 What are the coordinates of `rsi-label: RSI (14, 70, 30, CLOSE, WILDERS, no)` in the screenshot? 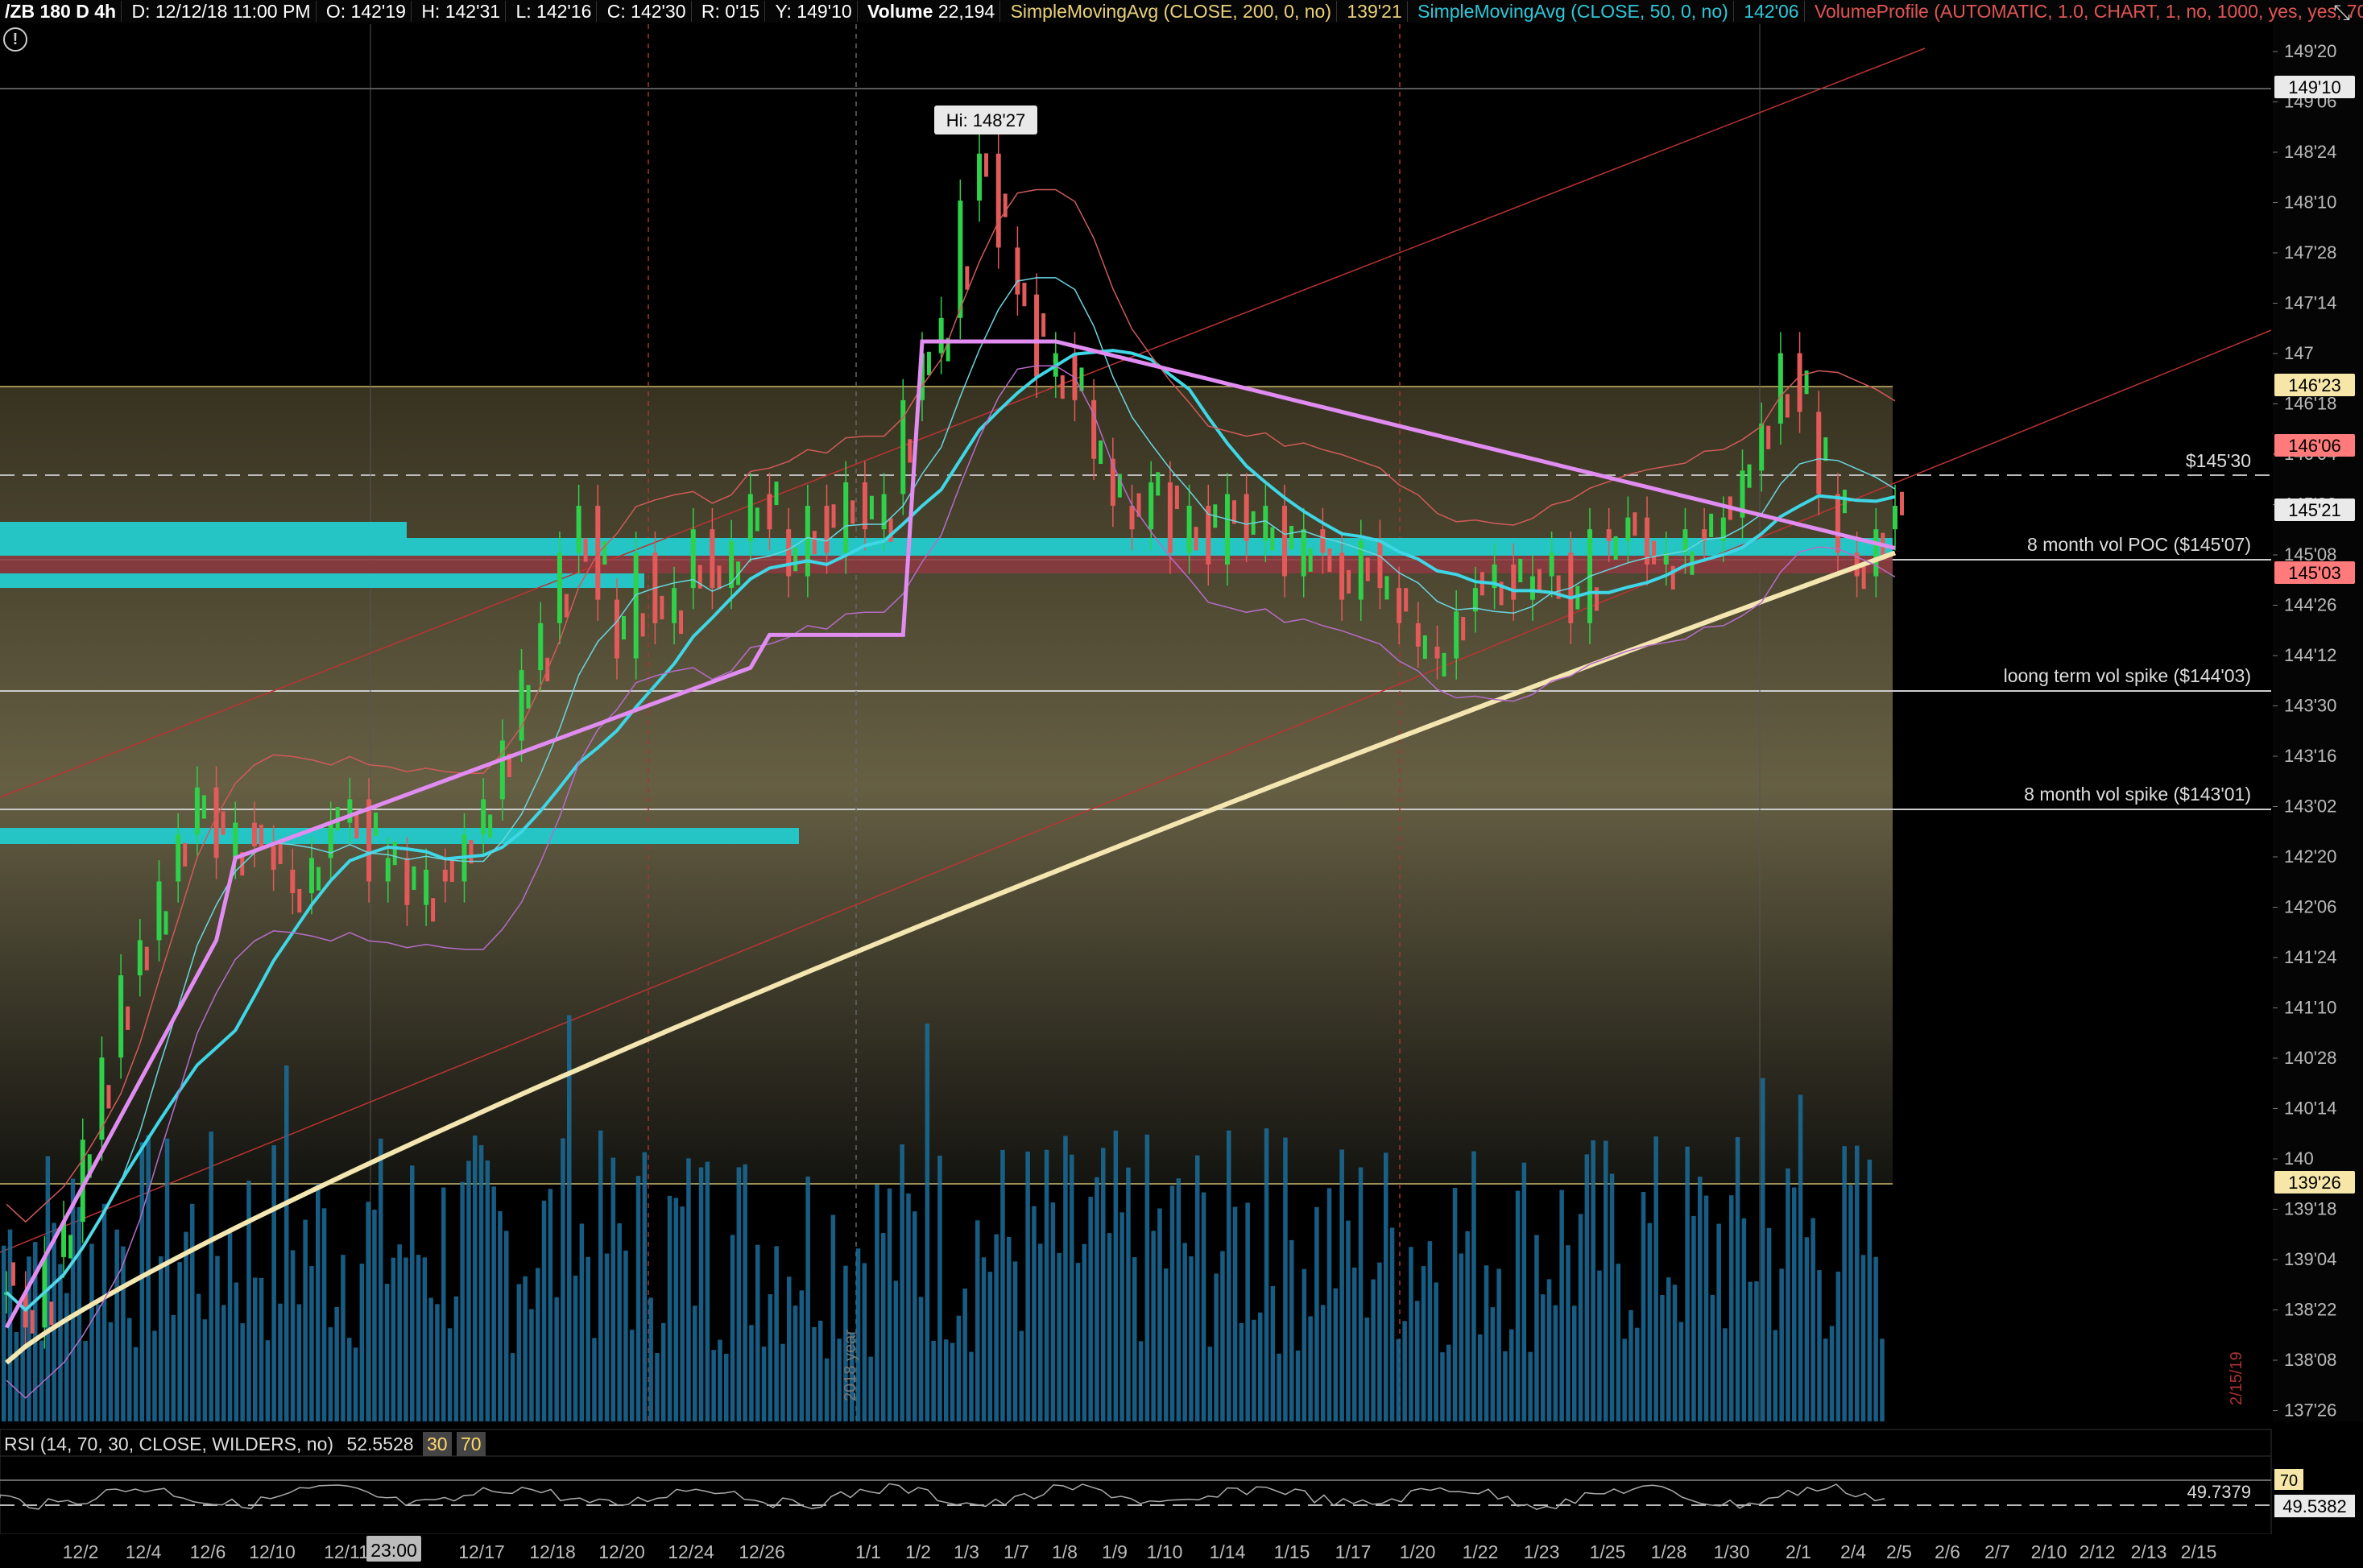 It's located at (168, 1444).